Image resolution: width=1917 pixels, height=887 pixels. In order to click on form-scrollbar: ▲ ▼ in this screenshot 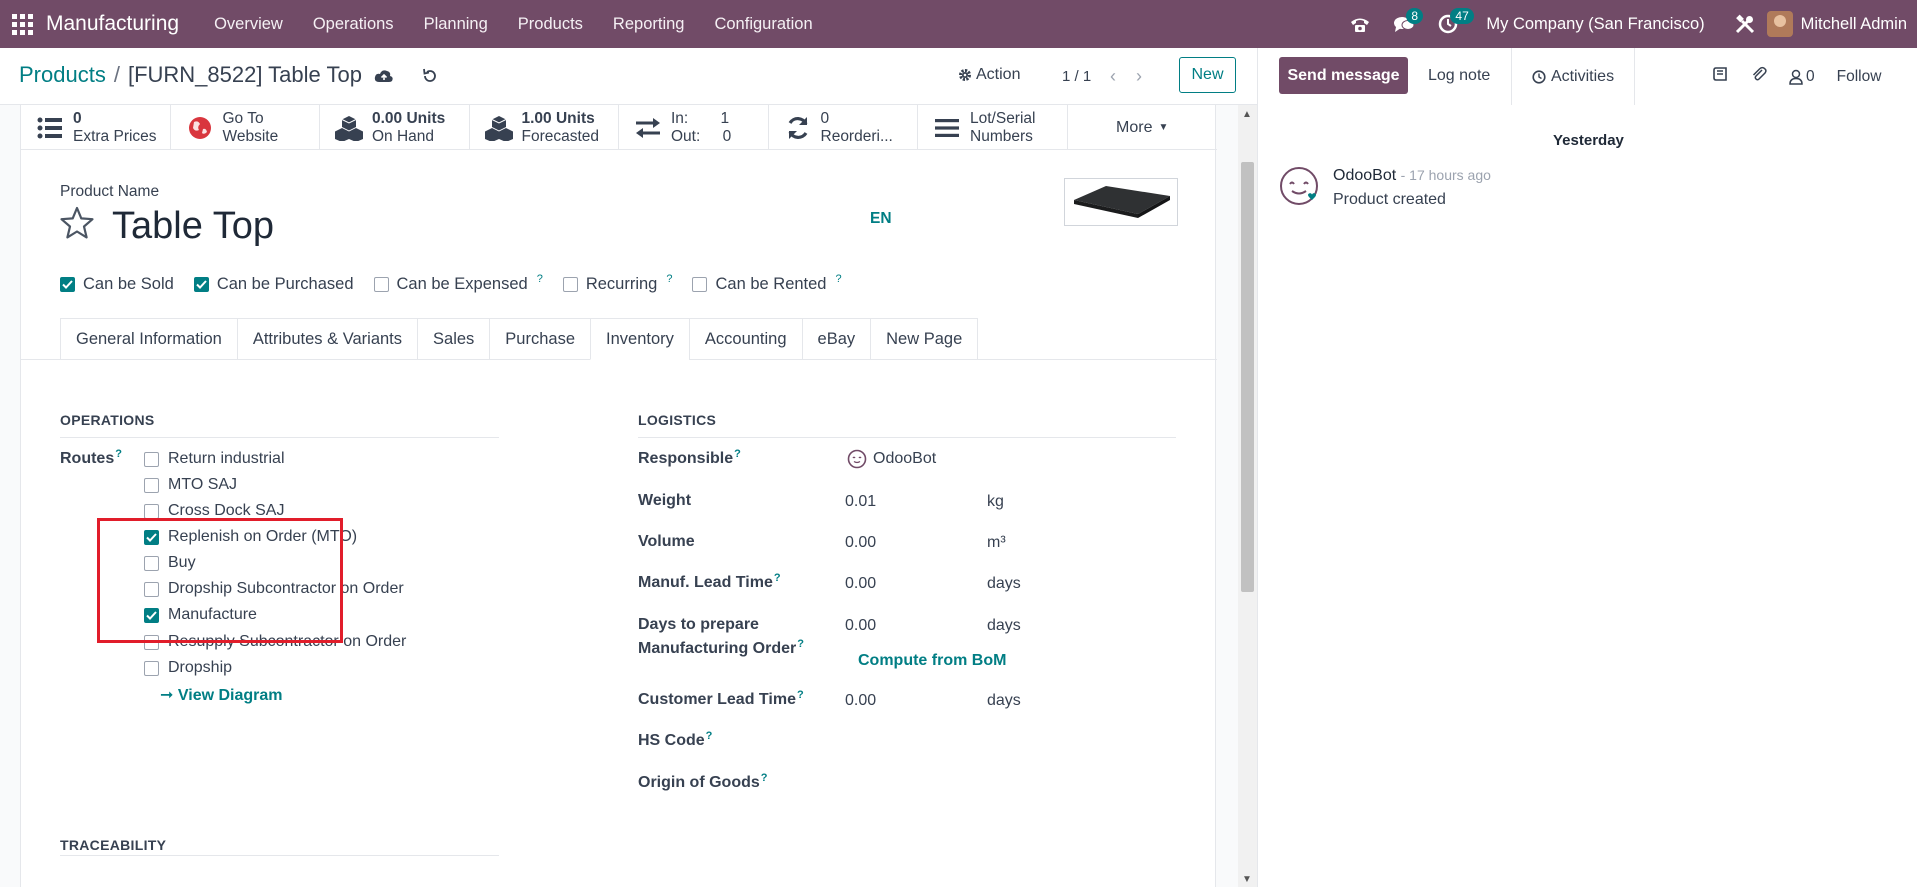, I will do `click(1247, 496)`.